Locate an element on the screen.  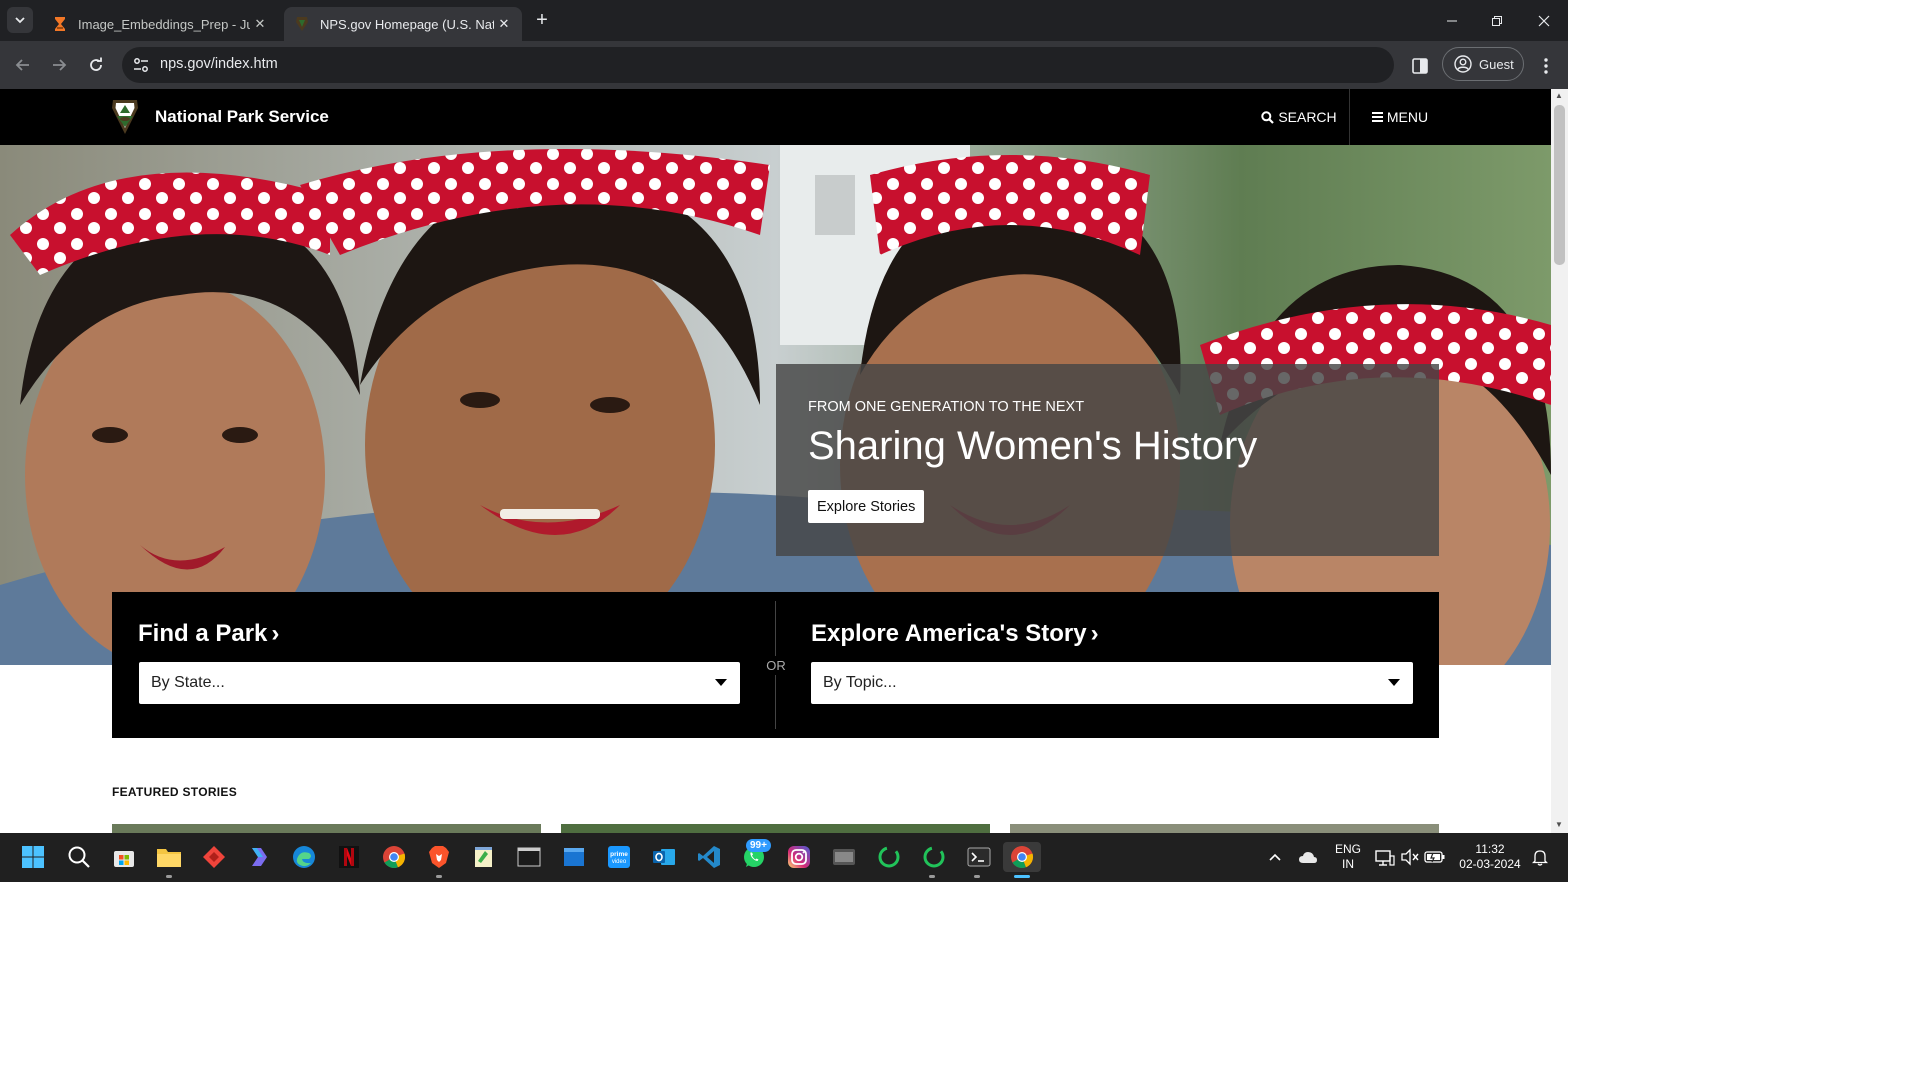
browser-menu-button is located at coordinates (1546, 66).